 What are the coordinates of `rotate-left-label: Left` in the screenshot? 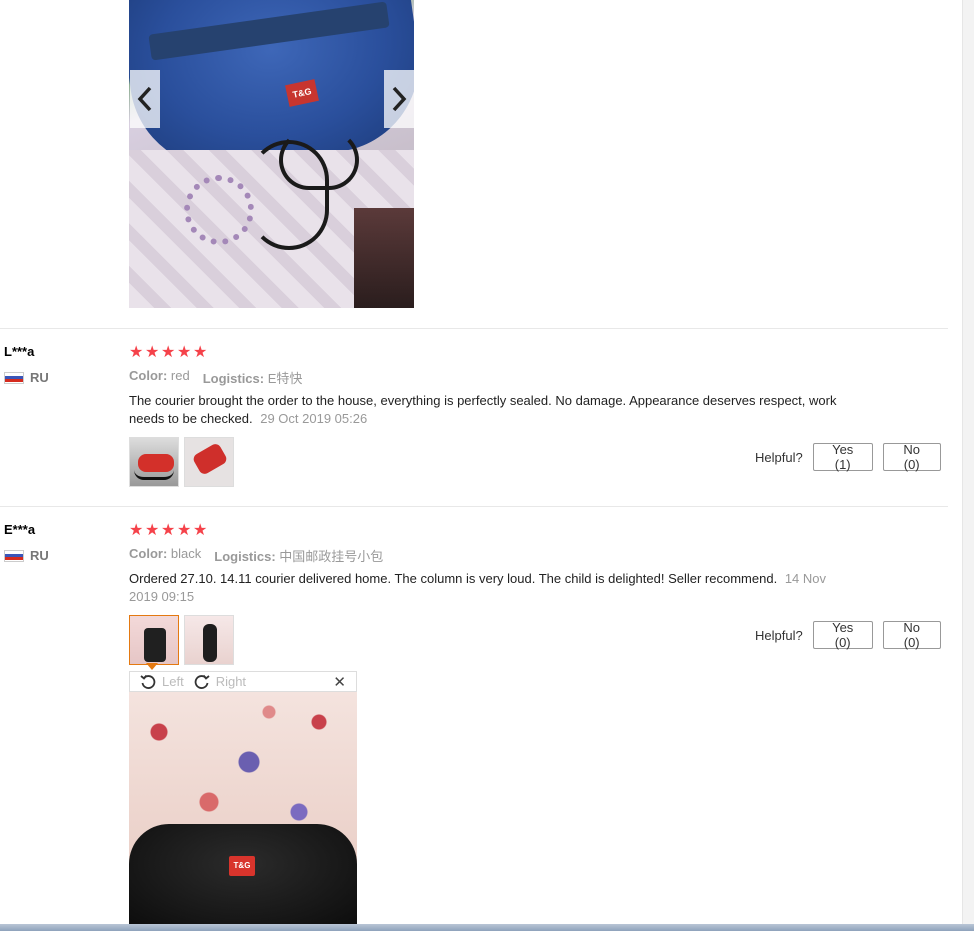 It's located at (173, 681).